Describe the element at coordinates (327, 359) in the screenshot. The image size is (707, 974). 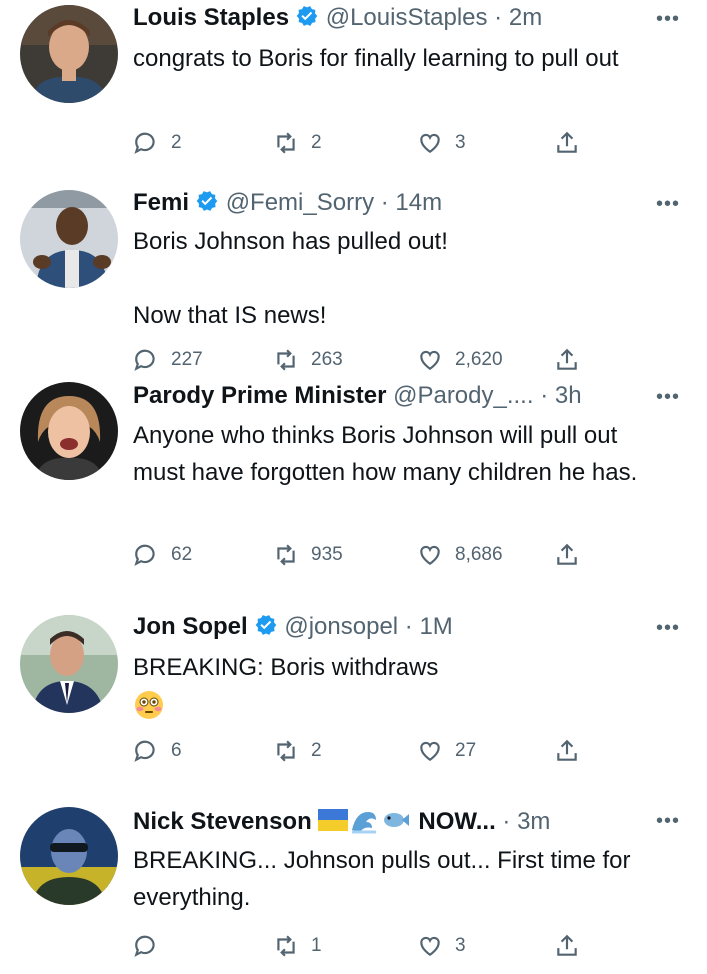
I see `retweet-count: 263` at that location.